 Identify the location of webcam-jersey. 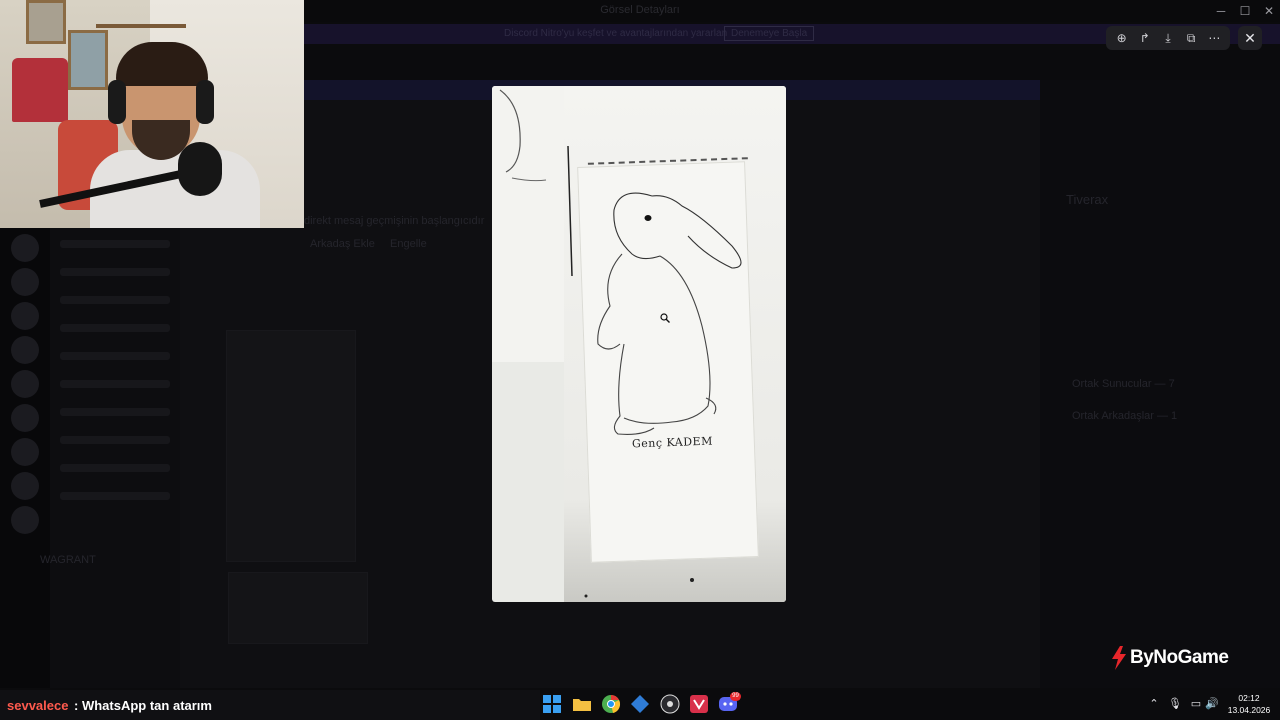
(40, 90).